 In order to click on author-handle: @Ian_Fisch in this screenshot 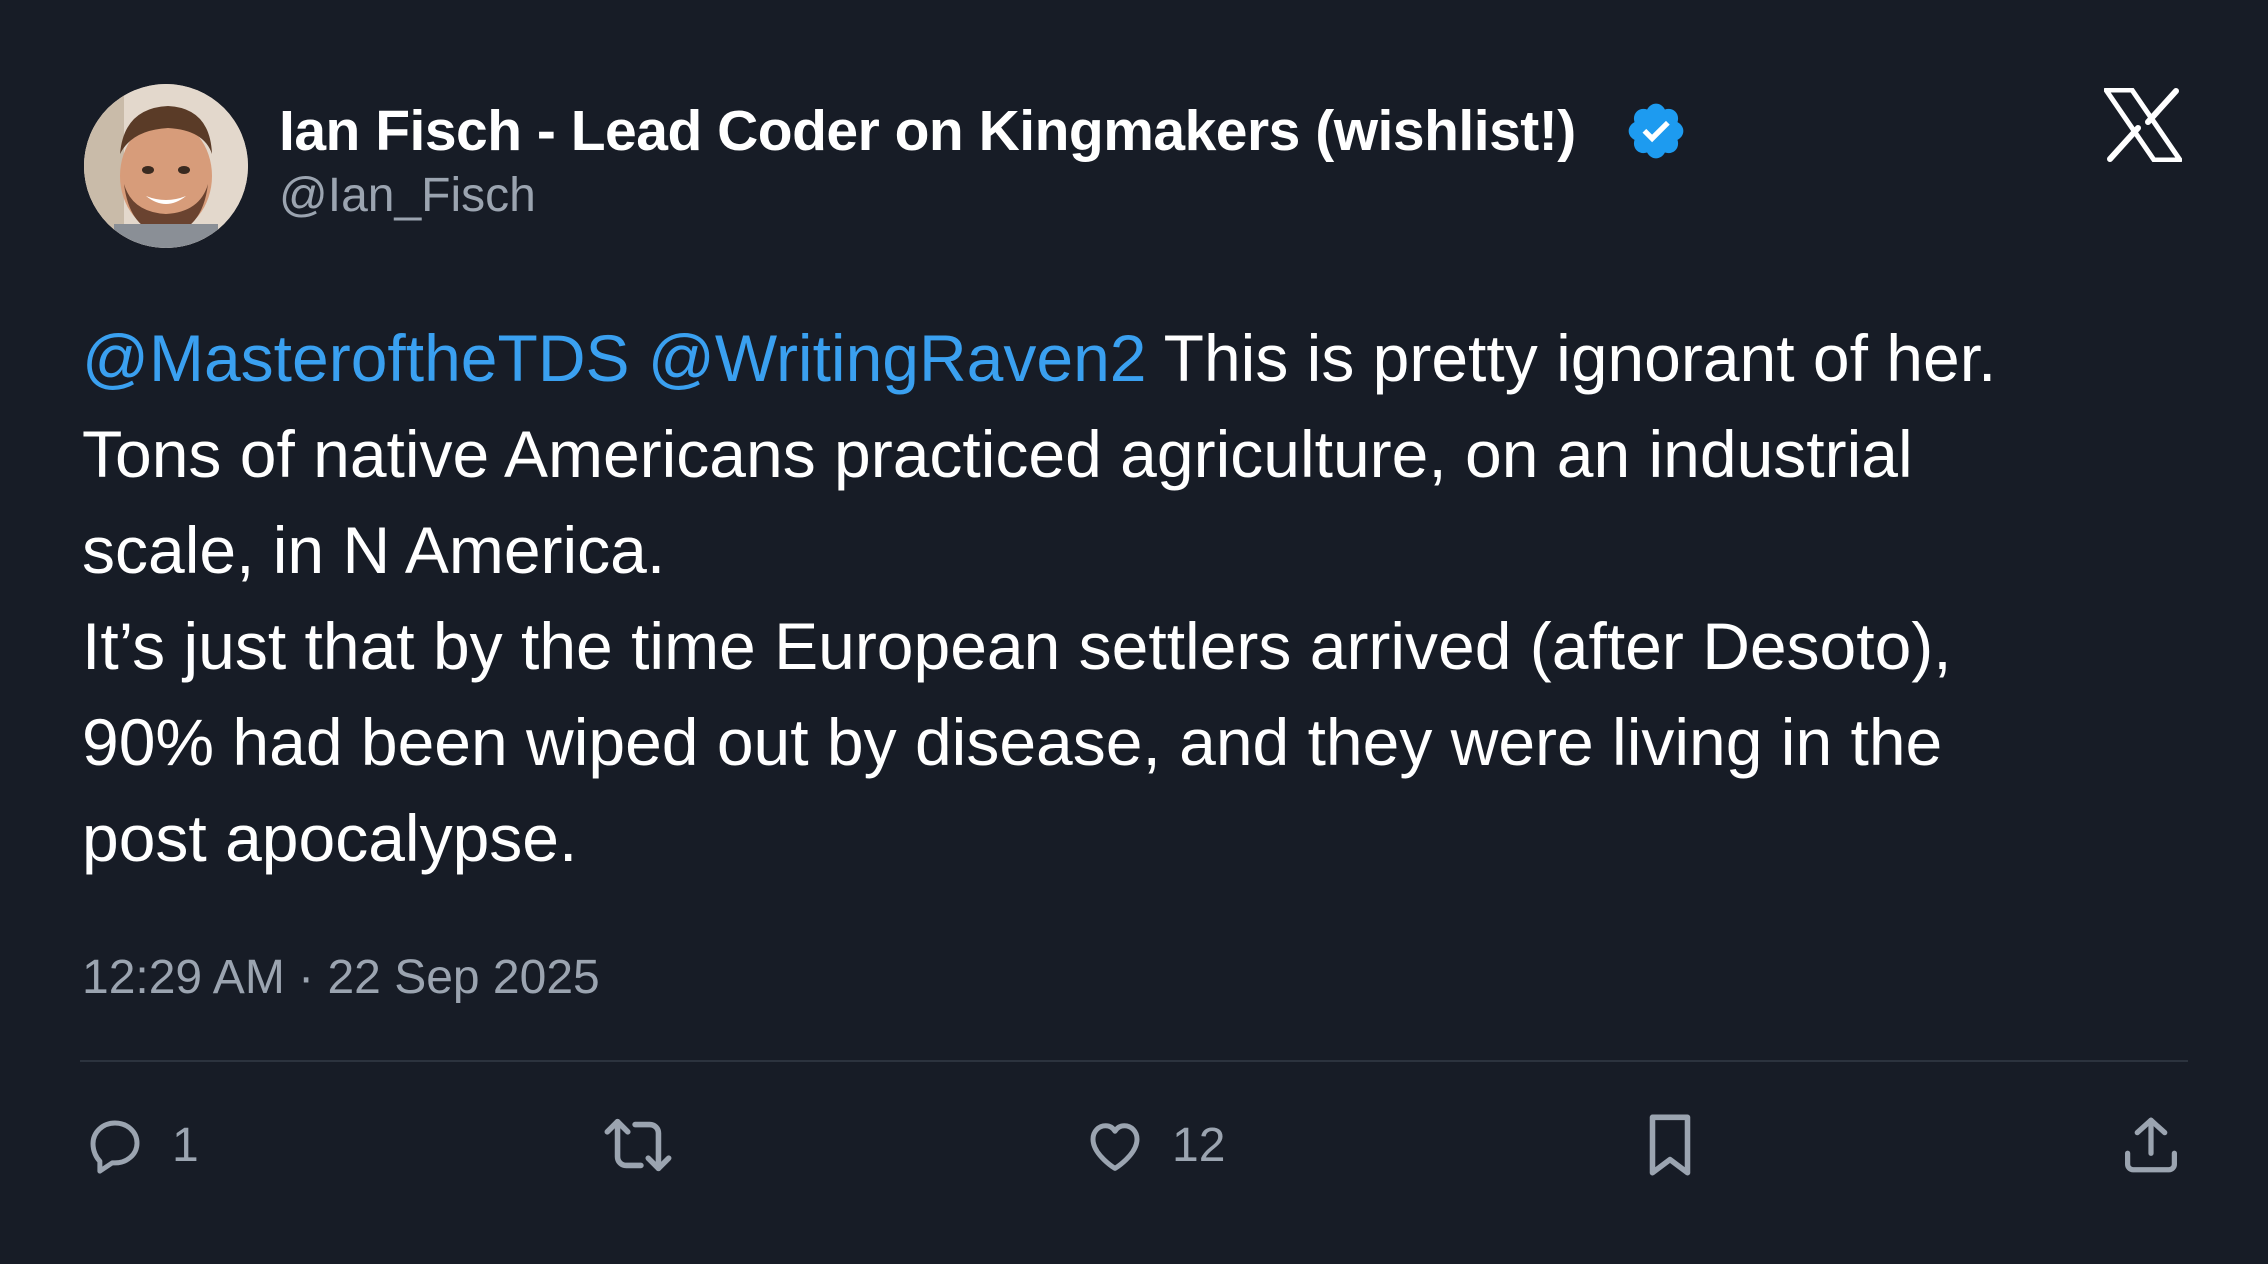, I will do `click(407, 195)`.